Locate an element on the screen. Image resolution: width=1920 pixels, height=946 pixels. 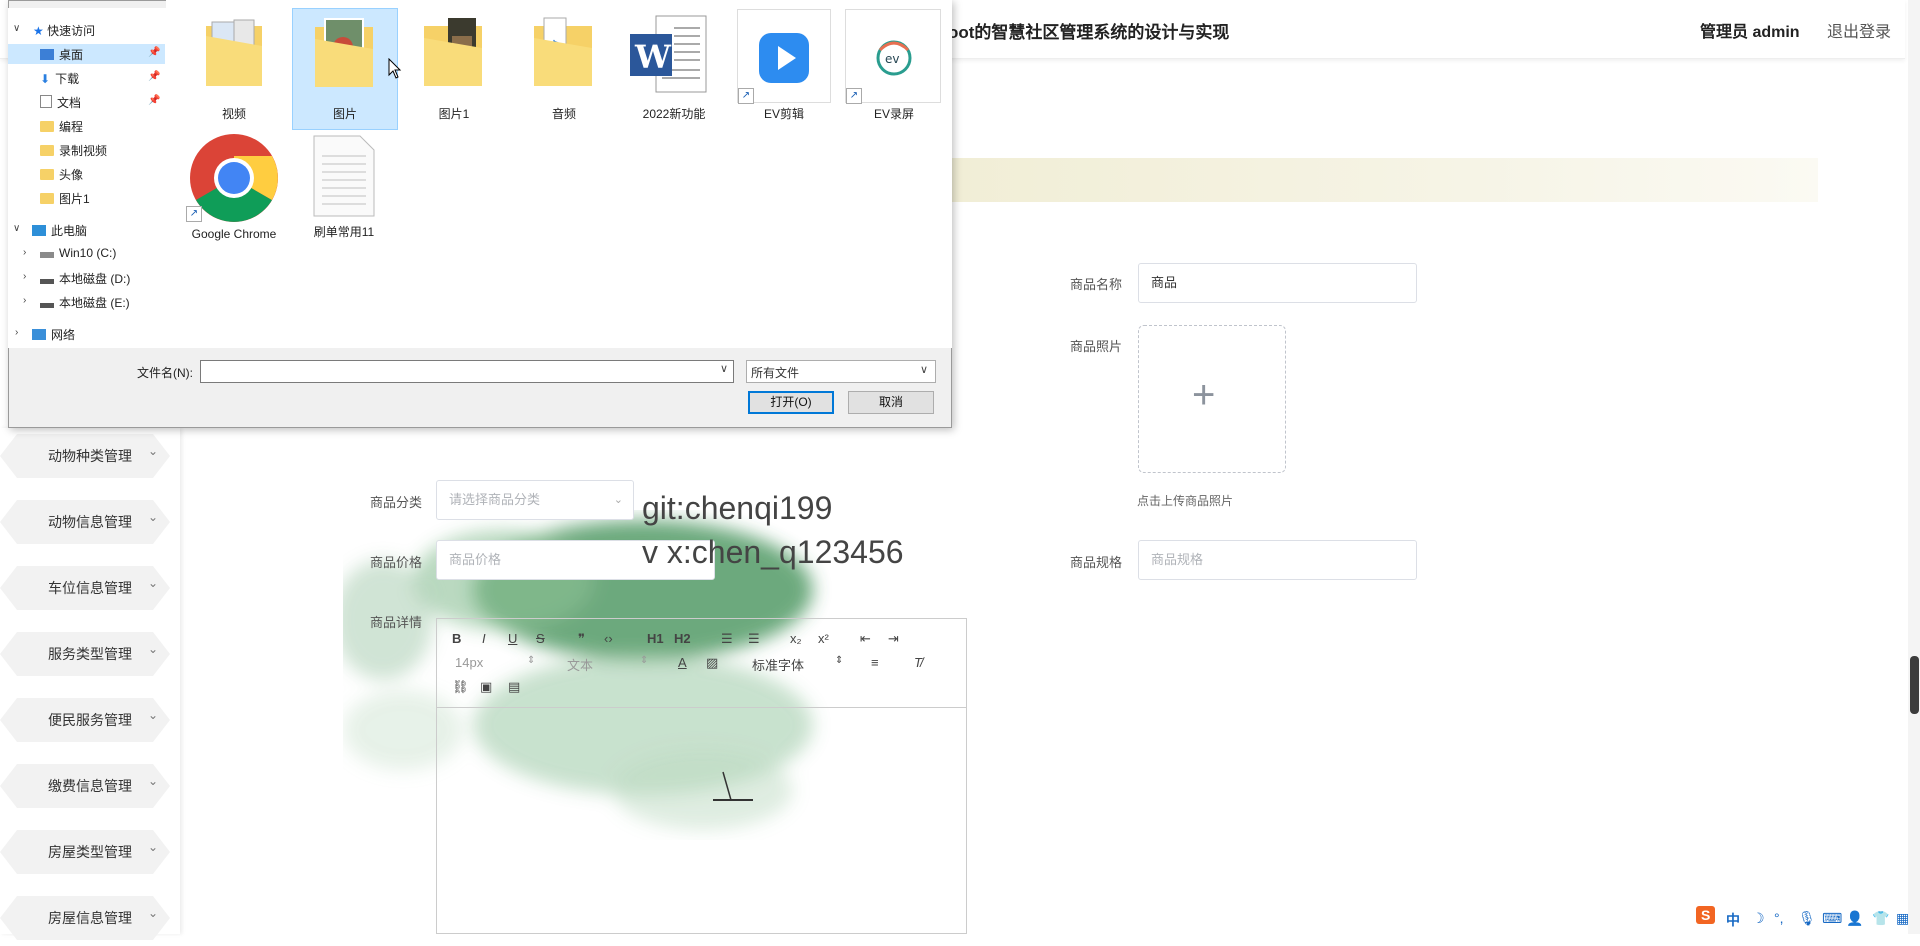
name-input: 商品 is located at coordinates (1277, 283).